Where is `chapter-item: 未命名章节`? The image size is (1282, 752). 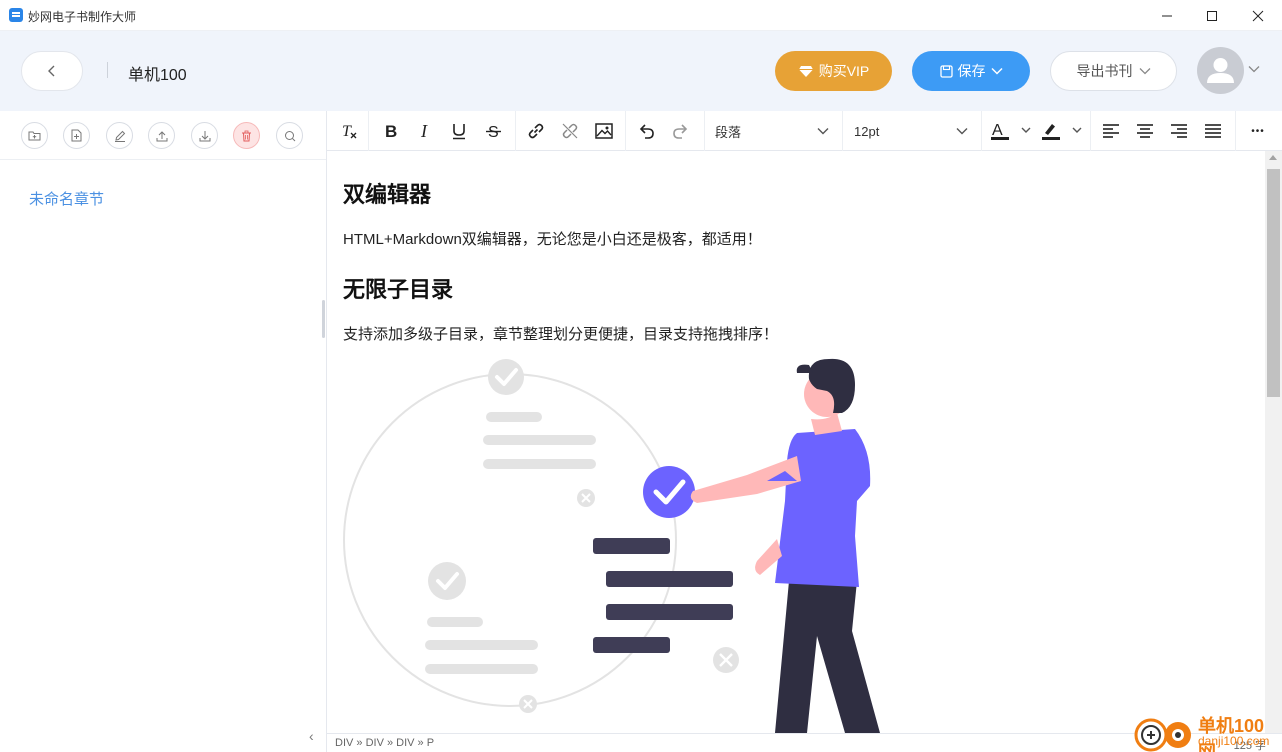 chapter-item: 未命名章节 is located at coordinates (66, 198).